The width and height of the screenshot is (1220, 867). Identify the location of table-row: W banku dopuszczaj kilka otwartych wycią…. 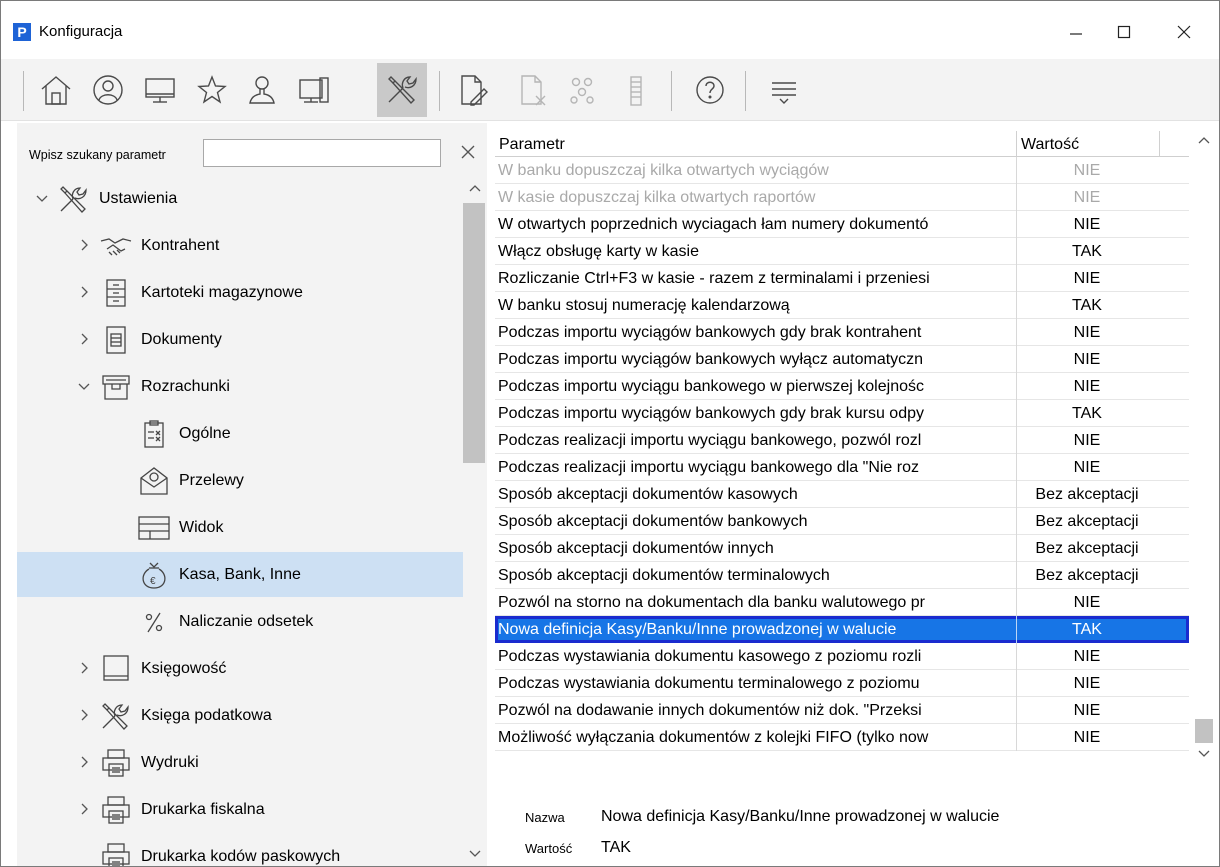
(842, 170).